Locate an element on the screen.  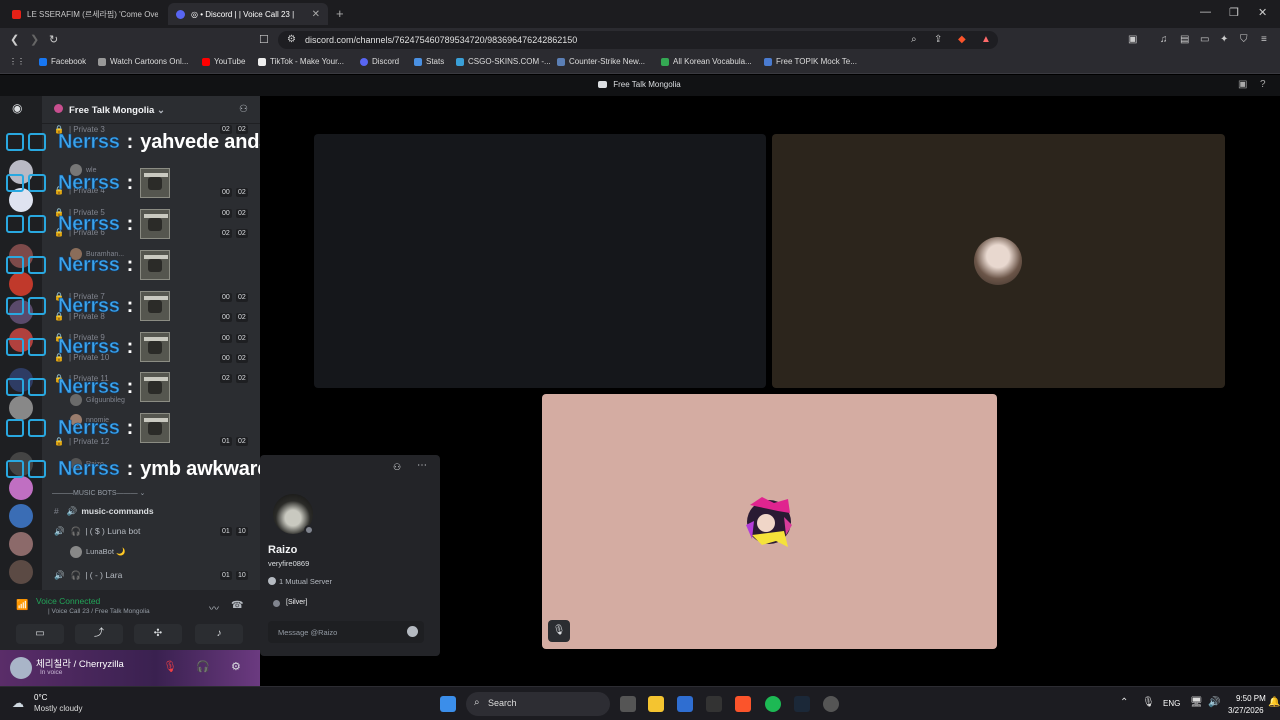
wallet-icon: ▭ is located at coordinates (1204, 39).